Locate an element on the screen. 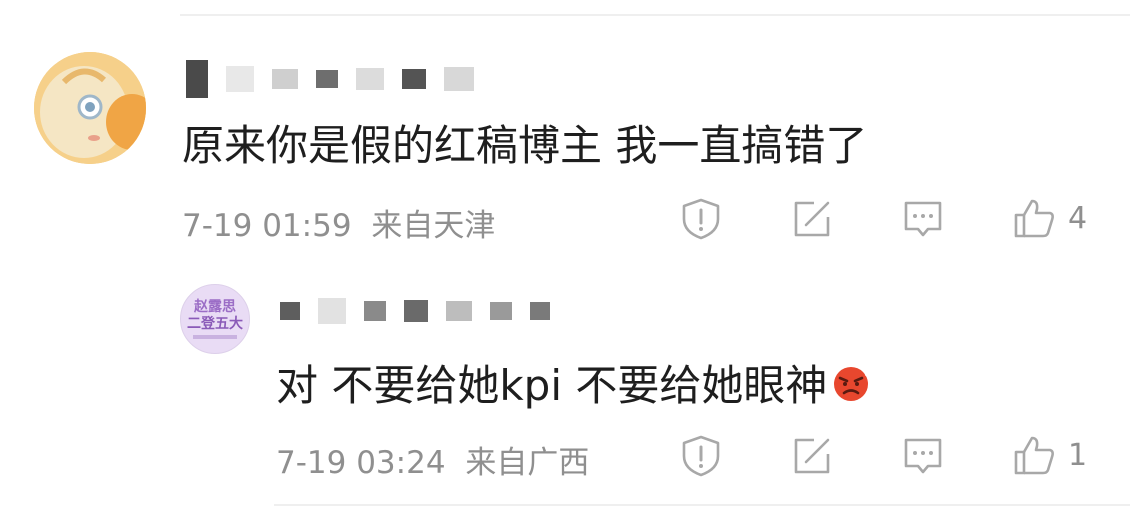 The image size is (1130, 511). like-button: 1 is located at coordinates (1049, 455).